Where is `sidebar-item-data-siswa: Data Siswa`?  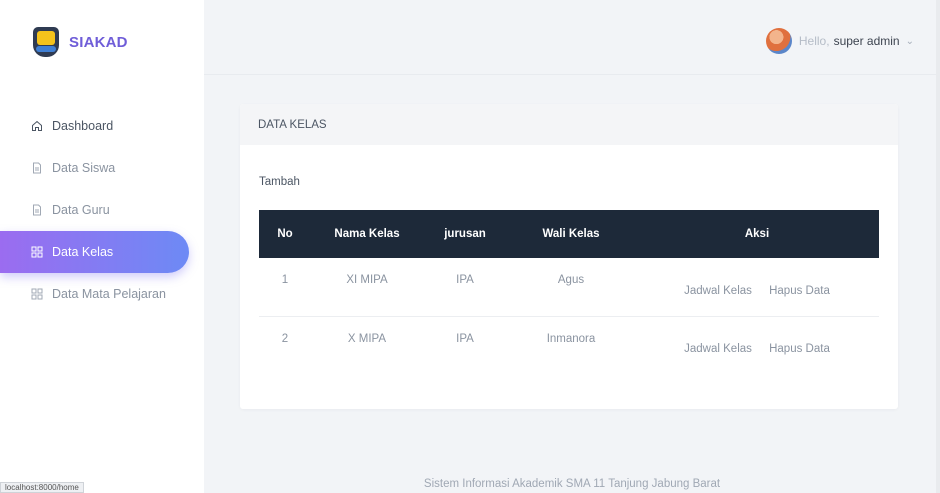 sidebar-item-data-siswa: Data Siswa is located at coordinates (102, 168).